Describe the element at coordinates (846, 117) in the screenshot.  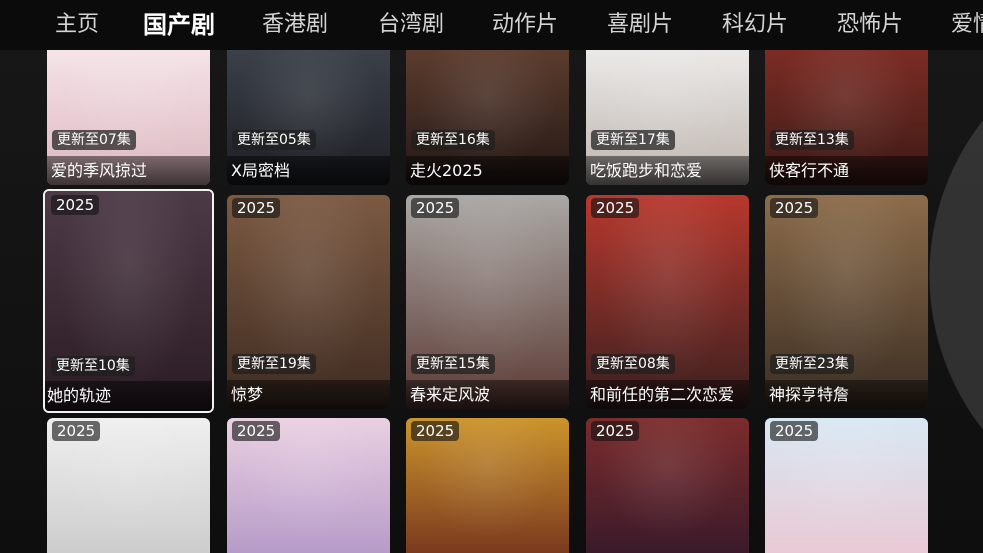
I see `media-card: 更新至13集 侠客行不通` at that location.